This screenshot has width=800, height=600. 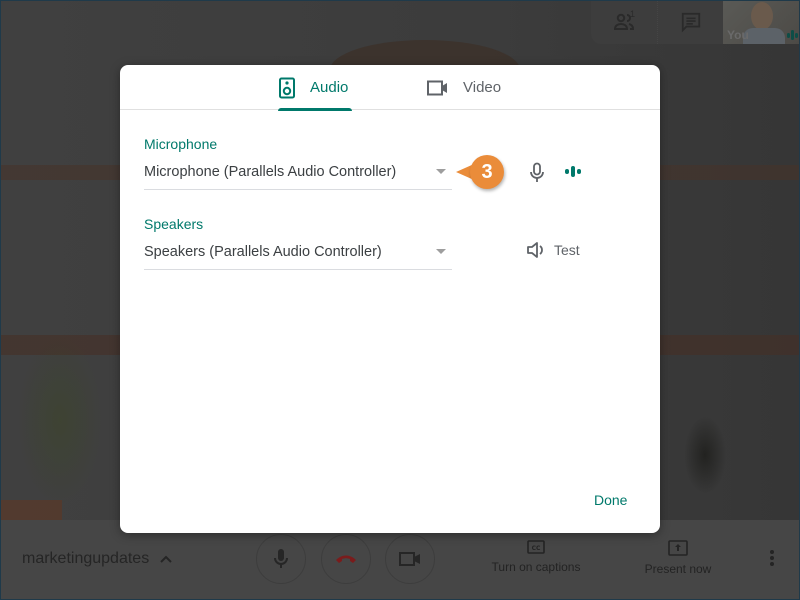 I want to click on self-face, so click(x=762, y=16).